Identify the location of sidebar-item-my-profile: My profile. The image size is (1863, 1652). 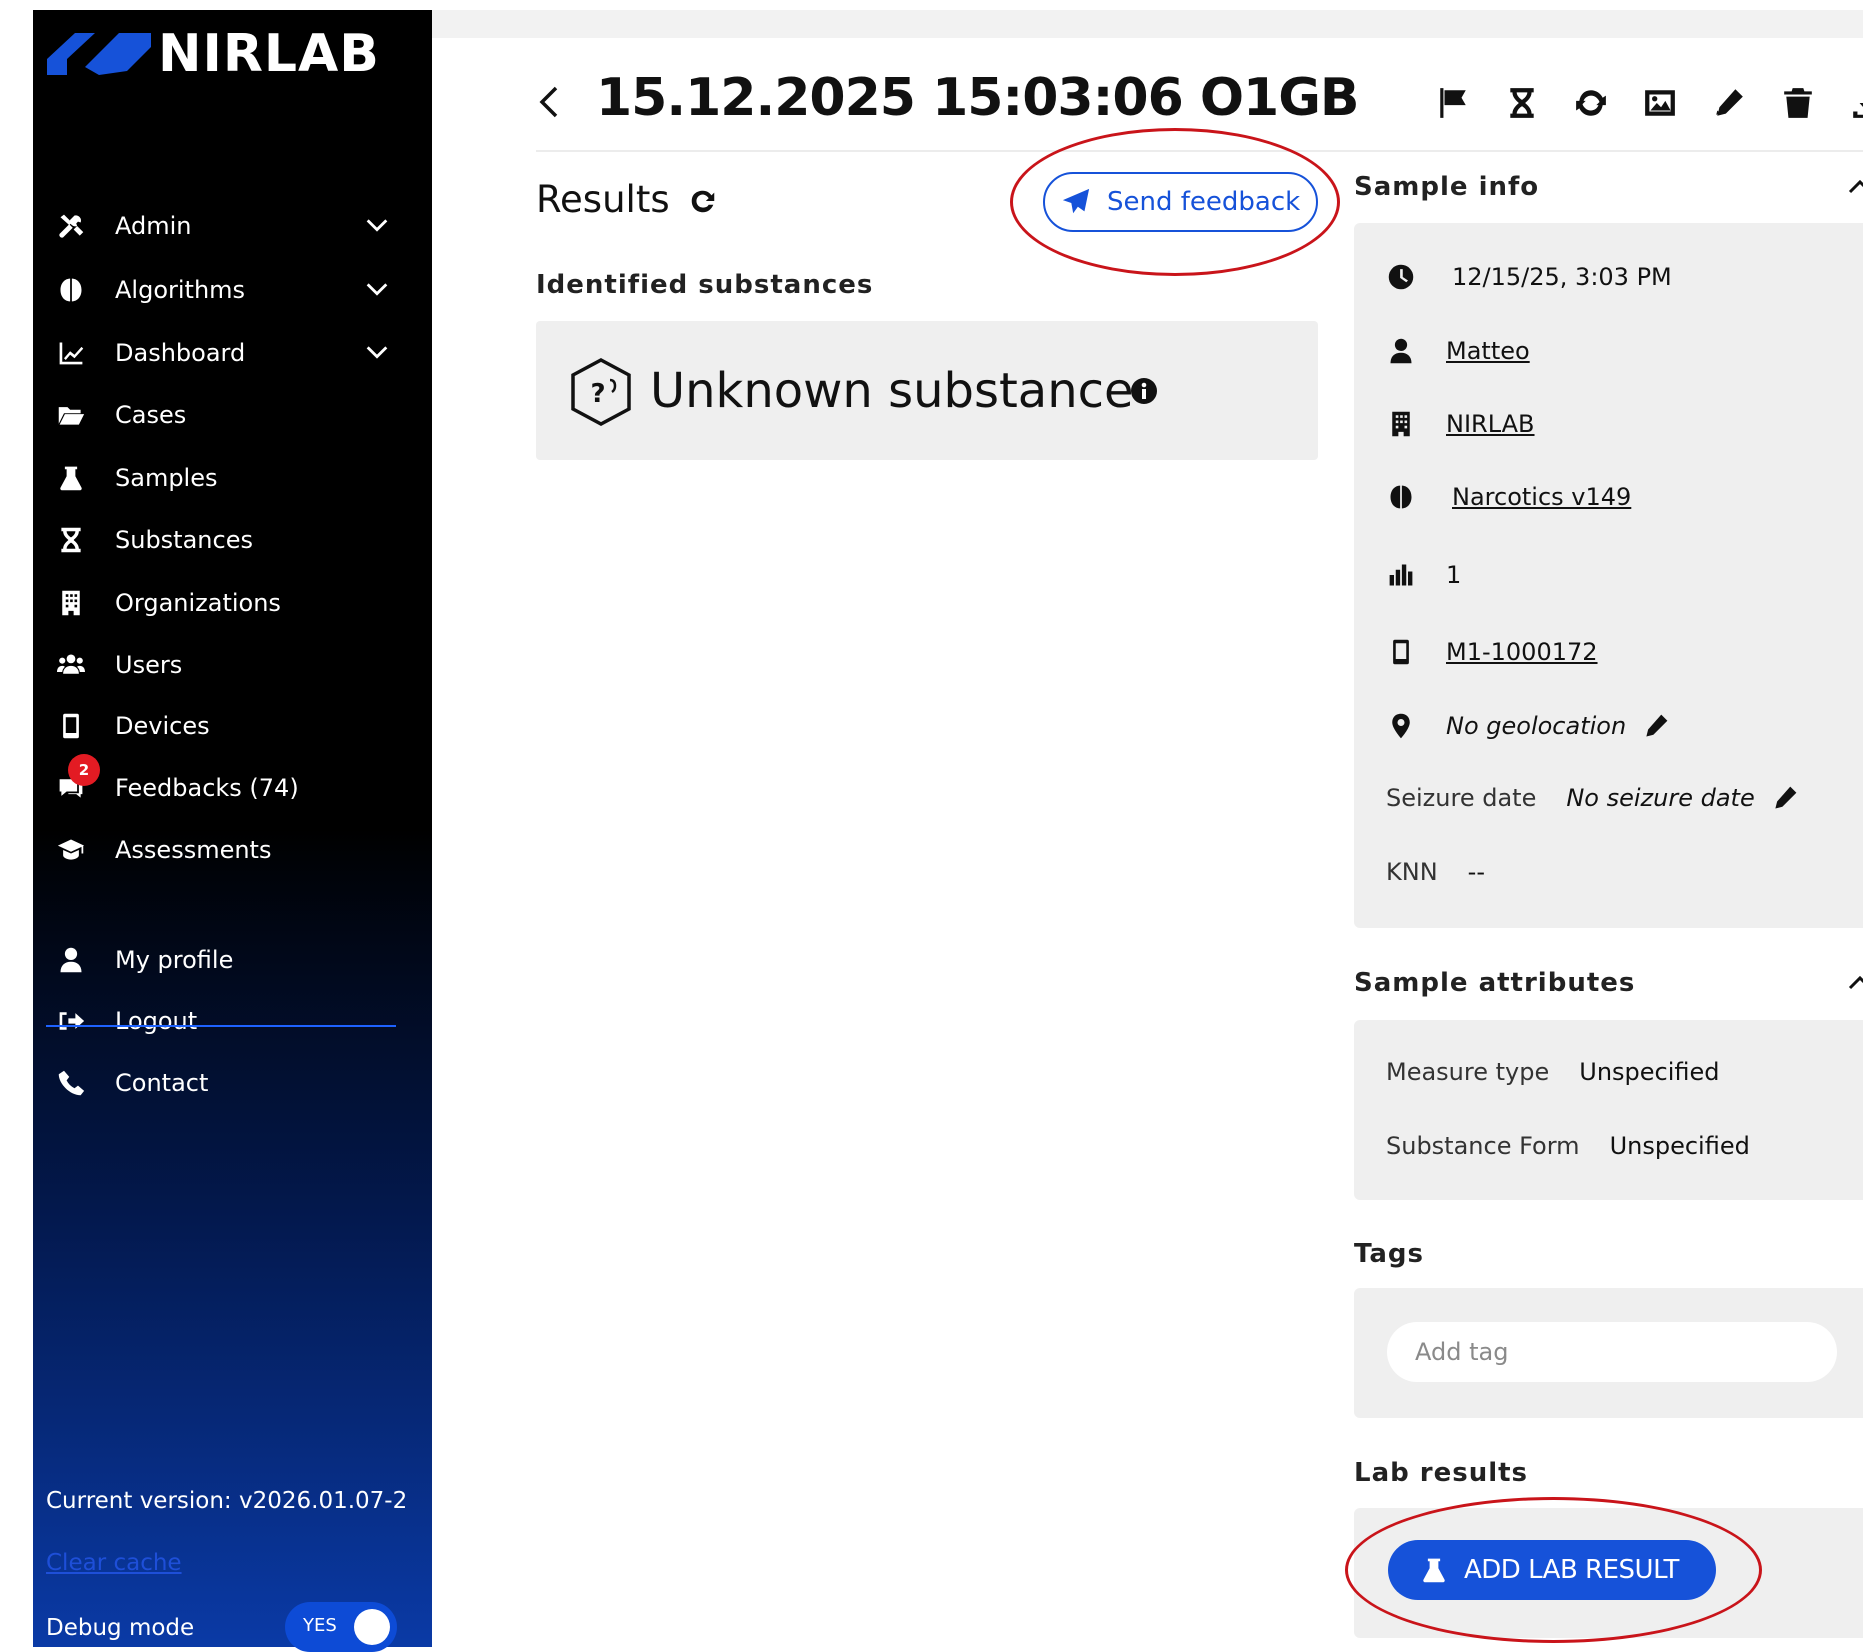
(232, 960).